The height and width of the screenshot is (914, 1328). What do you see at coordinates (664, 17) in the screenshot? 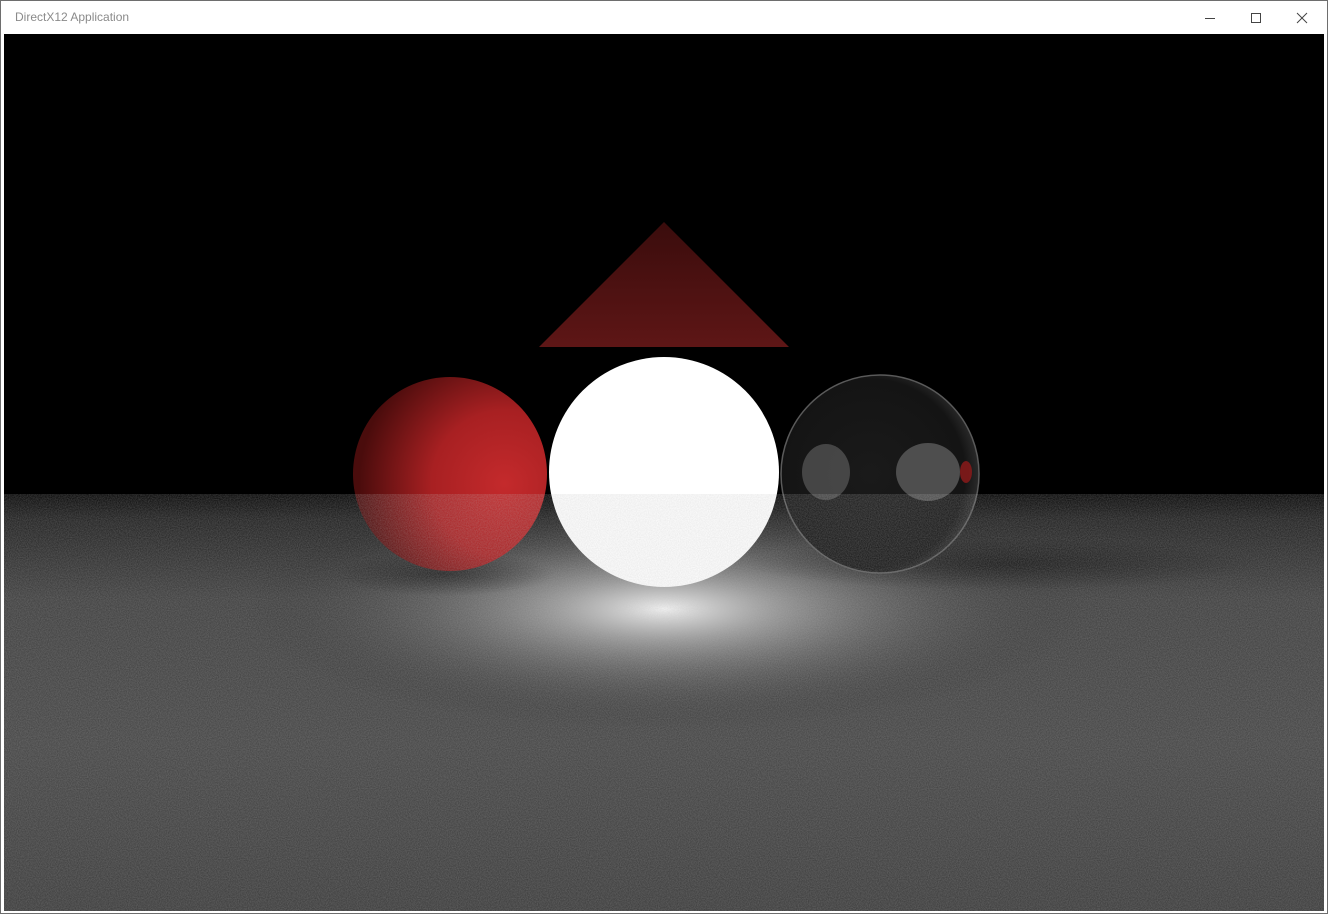
I see `title-bar: DirectX12 Application` at bounding box center [664, 17].